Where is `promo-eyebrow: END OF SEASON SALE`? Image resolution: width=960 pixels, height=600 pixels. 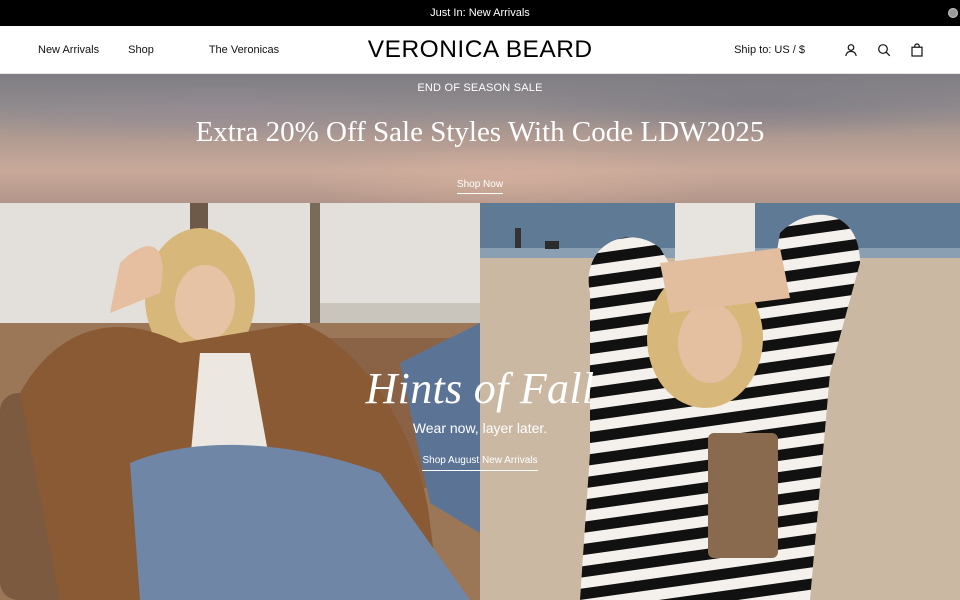
promo-eyebrow: END OF SEASON SALE is located at coordinates (480, 88).